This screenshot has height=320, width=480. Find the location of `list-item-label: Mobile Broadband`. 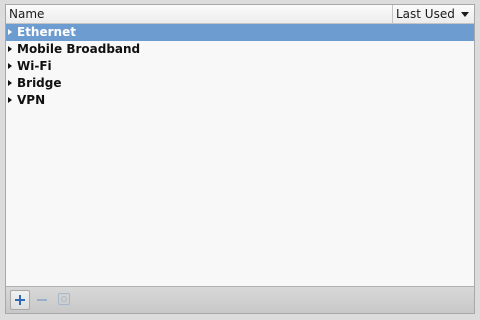

list-item-label: Mobile Broadband is located at coordinates (79, 49).